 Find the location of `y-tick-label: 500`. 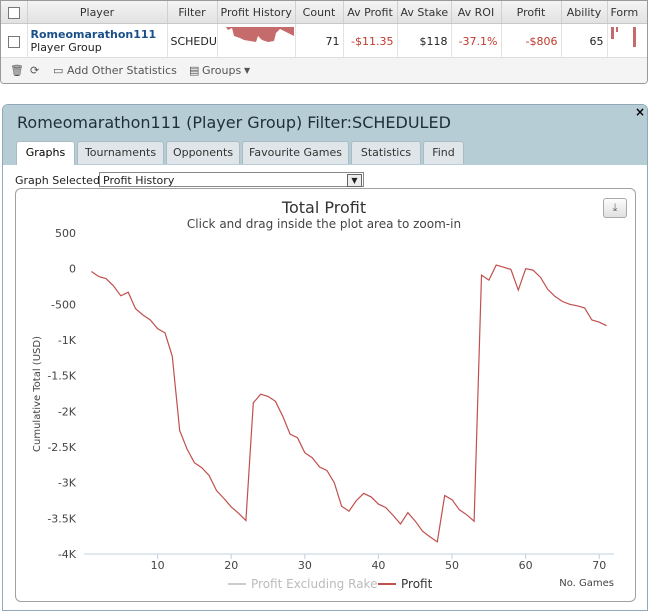

y-tick-label: 500 is located at coordinates (65, 233).